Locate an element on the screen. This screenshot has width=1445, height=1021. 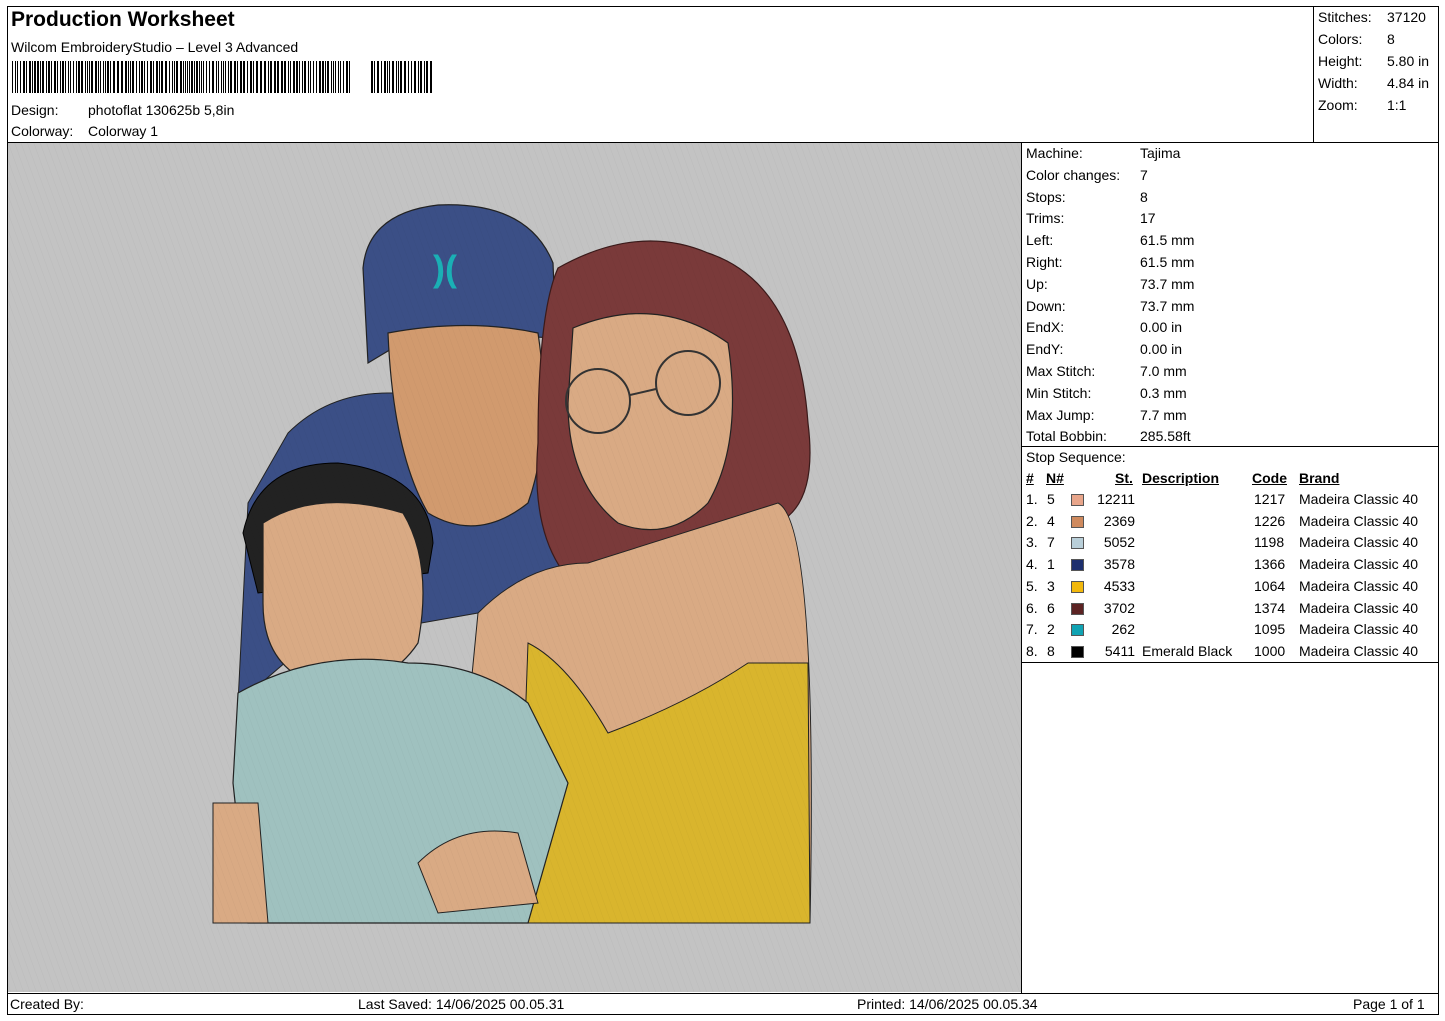
stop-st: 4533 is located at coordinates (1119, 585).